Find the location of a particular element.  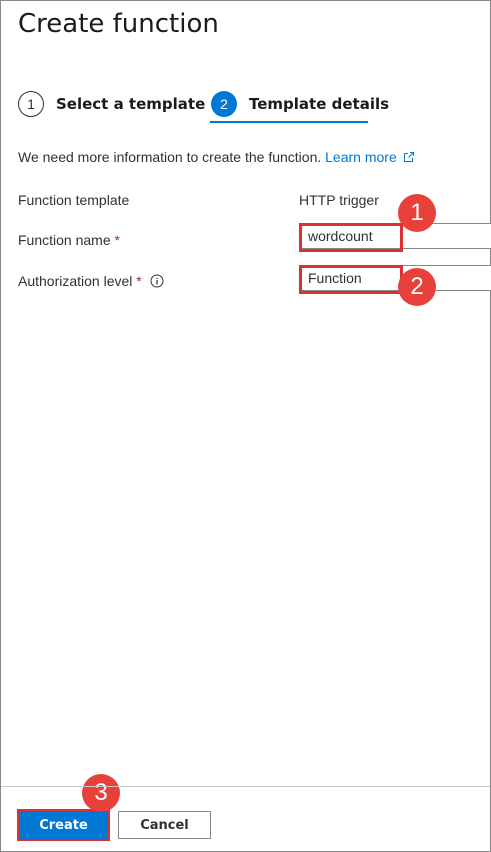

external-link-icon is located at coordinates (408, 157).